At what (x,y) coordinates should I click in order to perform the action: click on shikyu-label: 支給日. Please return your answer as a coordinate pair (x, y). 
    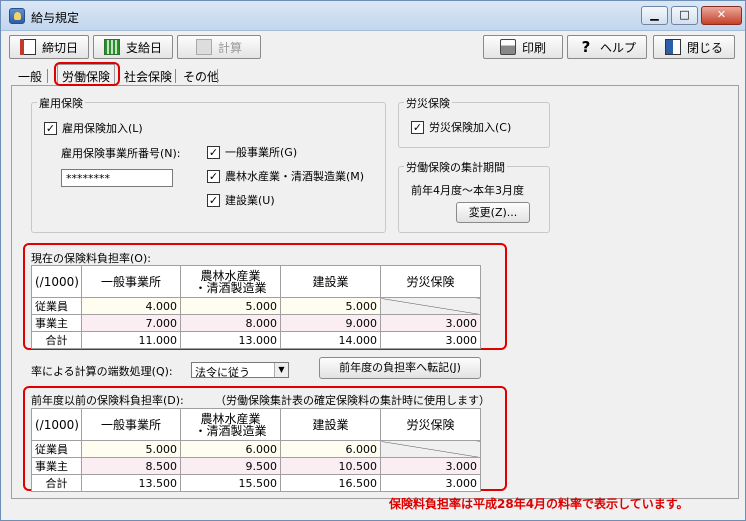
    Looking at the image, I should click on (143, 47).